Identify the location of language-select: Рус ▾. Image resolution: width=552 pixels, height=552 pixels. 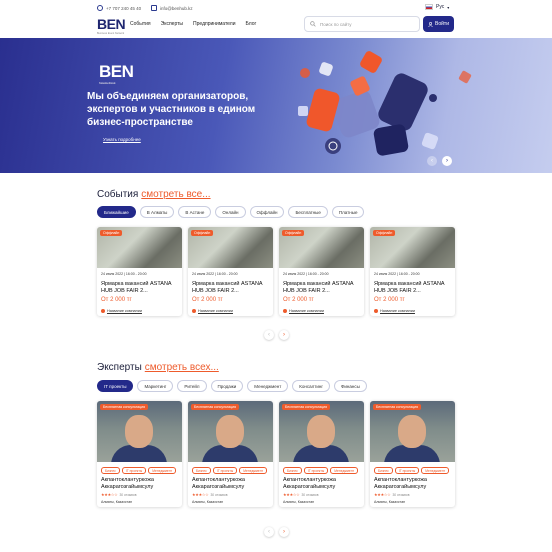
(437, 7).